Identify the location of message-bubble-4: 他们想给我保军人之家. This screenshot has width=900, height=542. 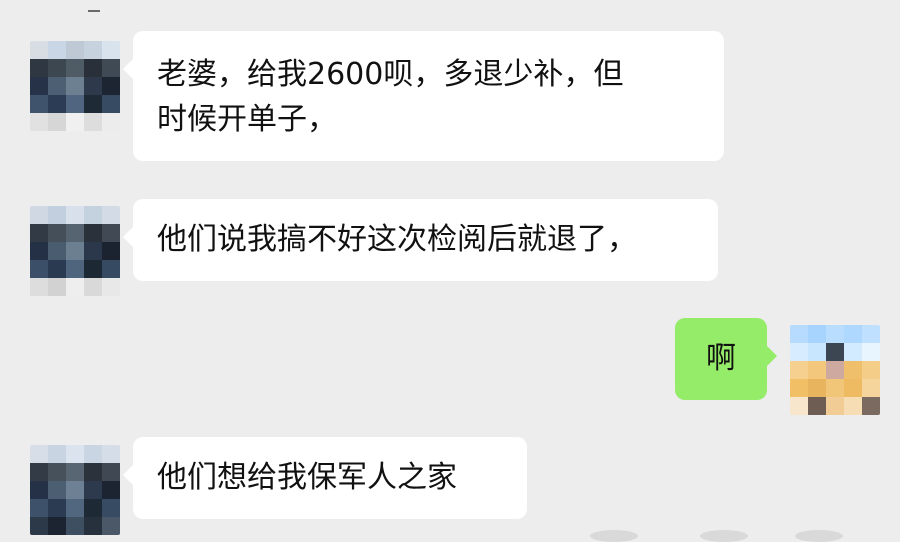
(325, 478).